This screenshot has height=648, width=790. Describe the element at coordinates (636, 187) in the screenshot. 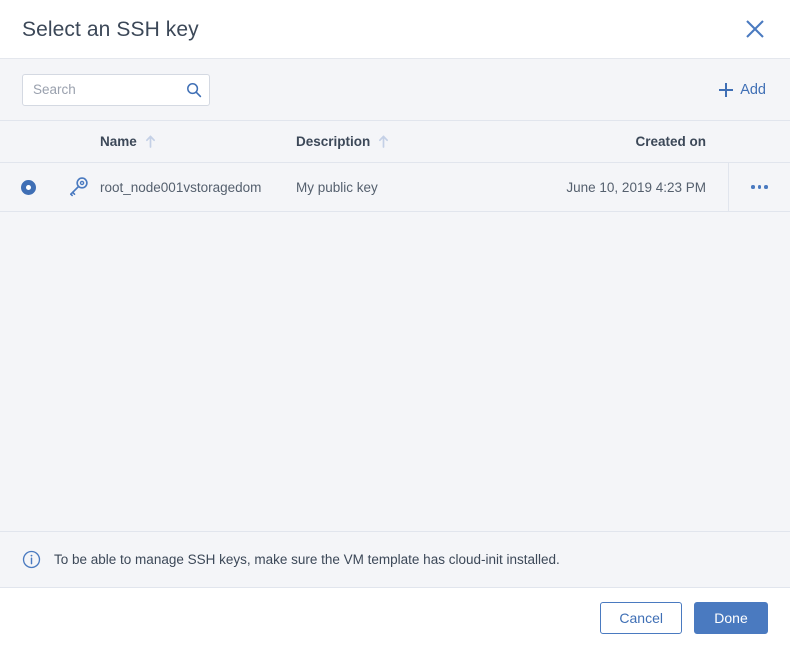

I see `row-created-on-cell: June 10, 2019 4:23 PM` at that location.